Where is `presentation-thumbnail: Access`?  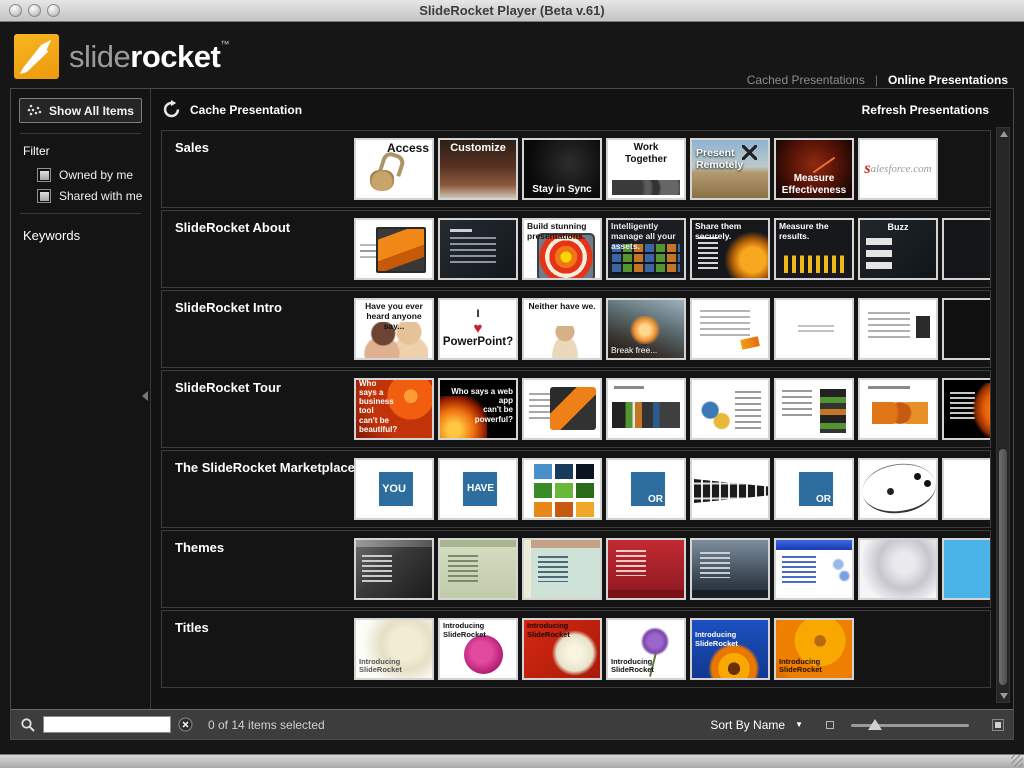 presentation-thumbnail: Access is located at coordinates (394, 169).